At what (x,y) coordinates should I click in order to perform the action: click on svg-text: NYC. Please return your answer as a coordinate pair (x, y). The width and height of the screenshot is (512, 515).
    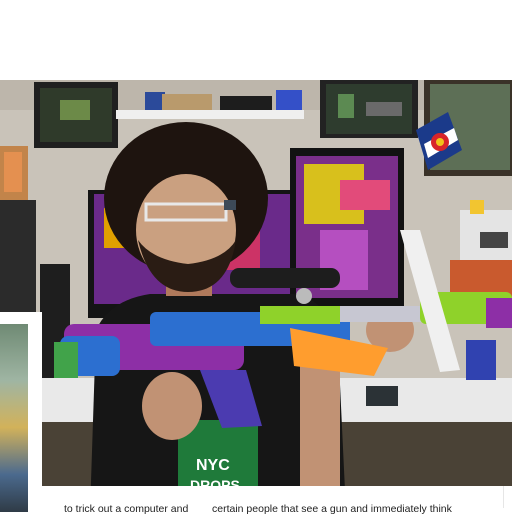
    Looking at the image, I should click on (213, 465).